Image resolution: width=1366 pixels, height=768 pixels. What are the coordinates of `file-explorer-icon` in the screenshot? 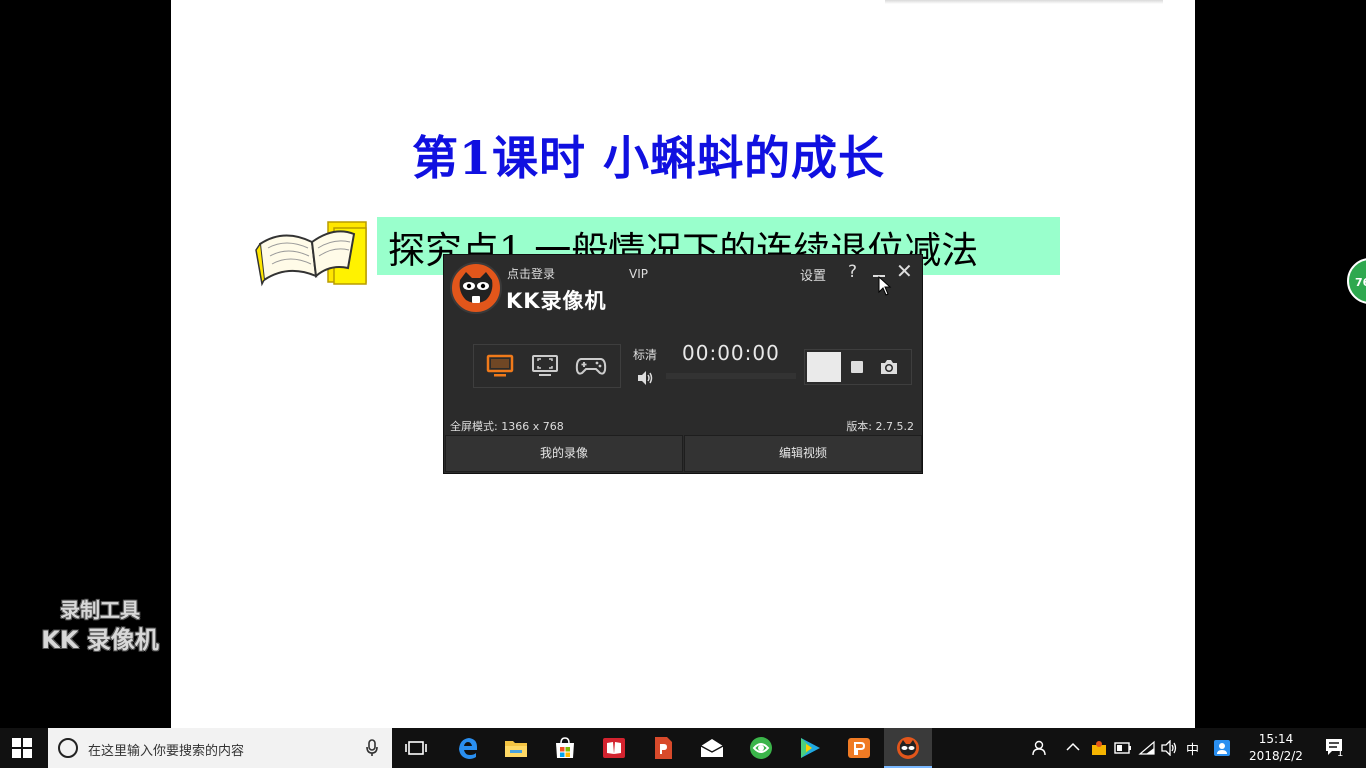 It's located at (516, 748).